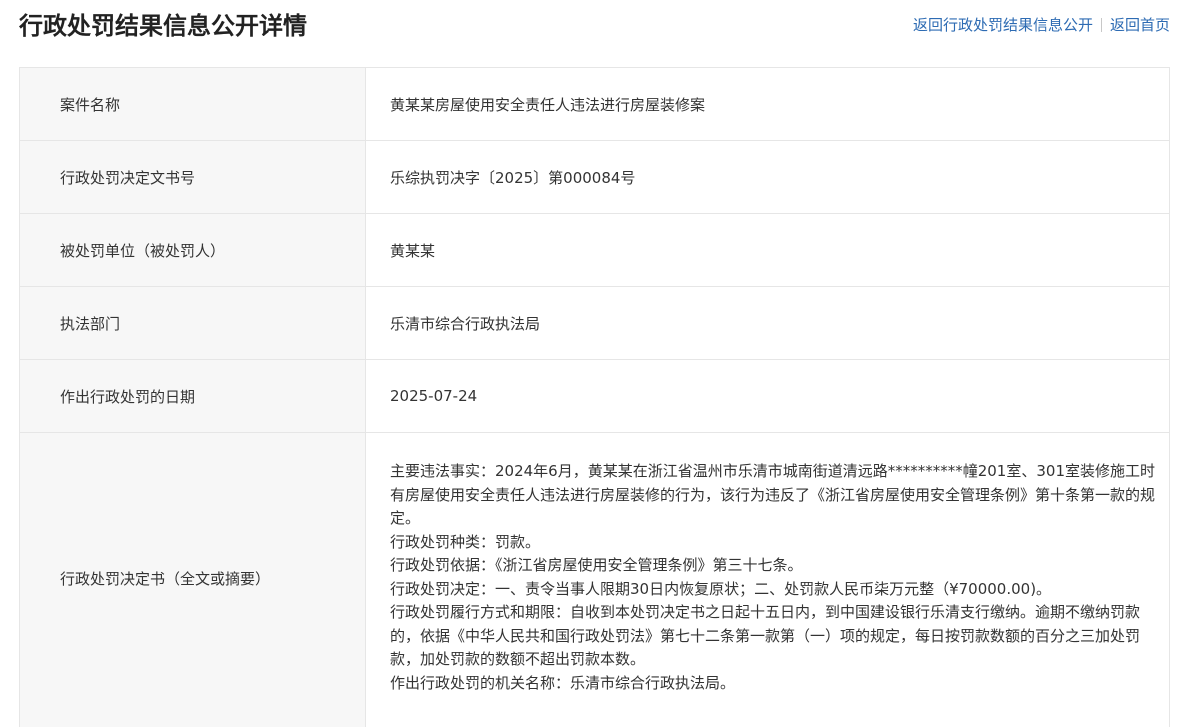 The height and width of the screenshot is (727, 1178). What do you see at coordinates (193, 323) in the screenshot?
I see `enforcement-dept-label: 执法部门` at bounding box center [193, 323].